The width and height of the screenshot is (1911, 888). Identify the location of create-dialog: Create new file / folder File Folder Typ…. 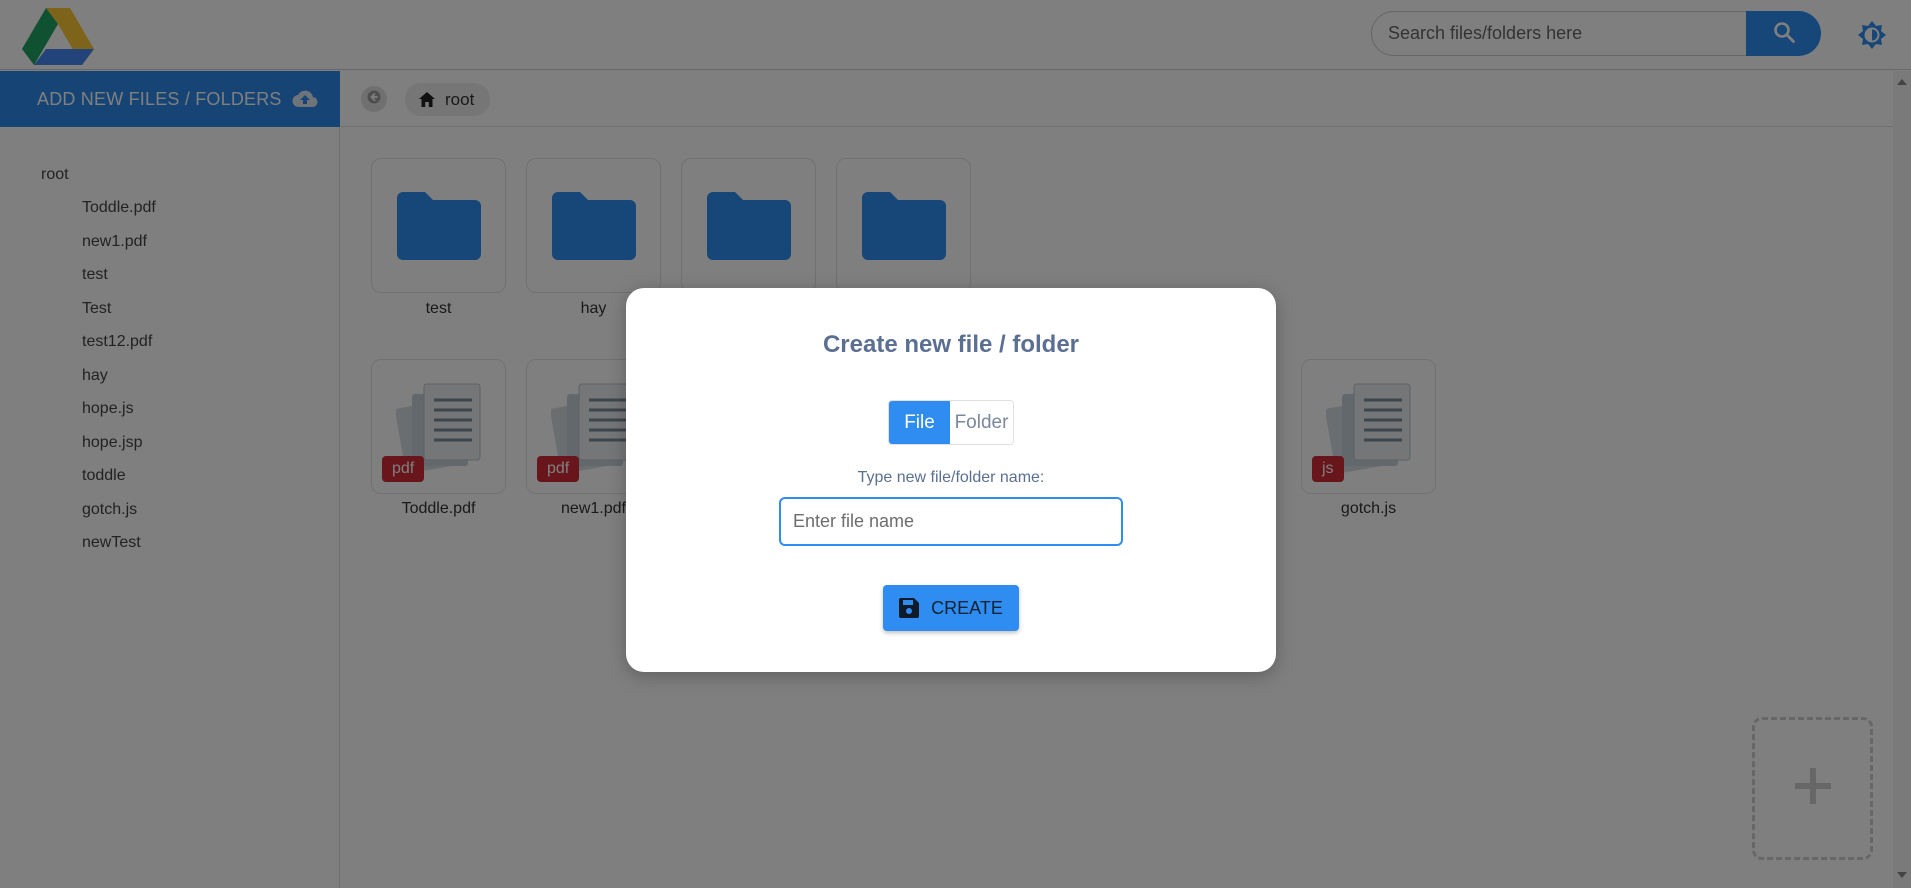
(951, 480).